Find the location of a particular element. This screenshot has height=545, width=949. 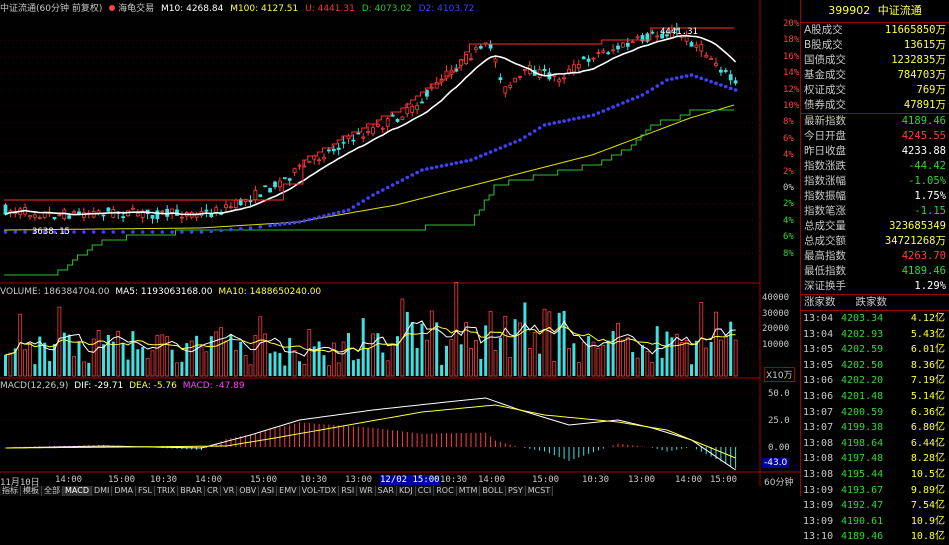

stat-value: 34721268万 is located at coordinates (915, 241).